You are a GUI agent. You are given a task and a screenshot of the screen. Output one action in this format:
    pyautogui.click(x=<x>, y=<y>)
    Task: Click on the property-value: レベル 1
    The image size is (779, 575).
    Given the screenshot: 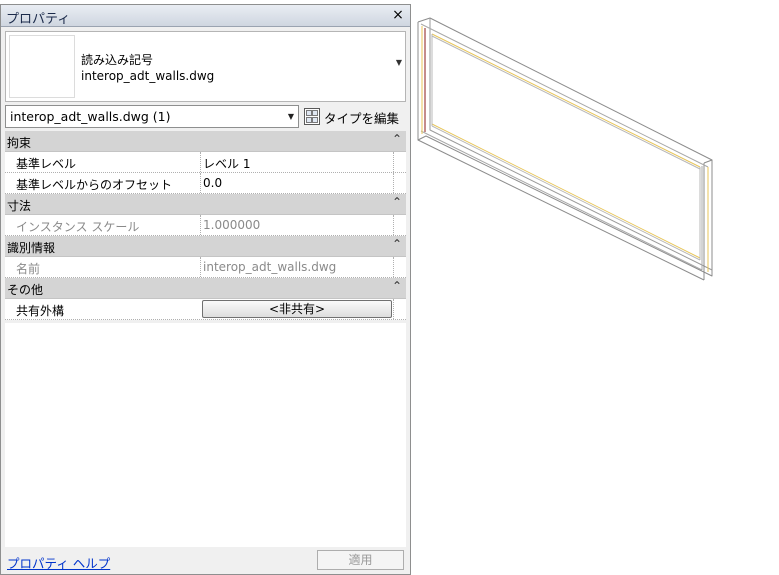 What is the action you would take?
    pyautogui.click(x=226, y=163)
    